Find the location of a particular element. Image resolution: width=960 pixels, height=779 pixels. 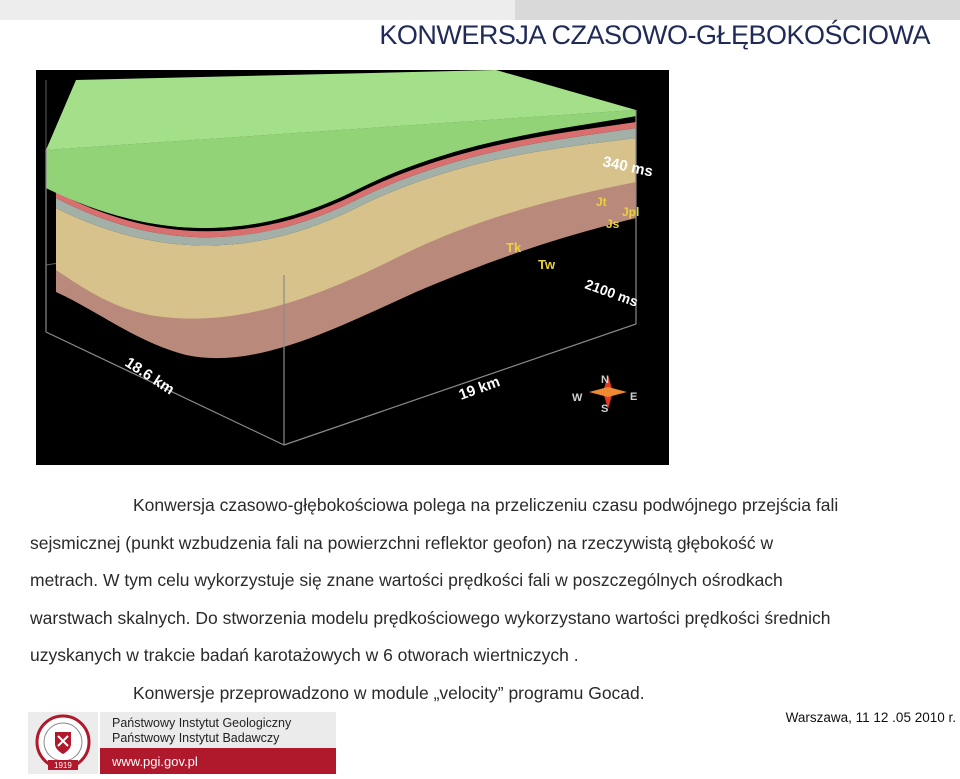

compass-e: E is located at coordinates (633, 397).